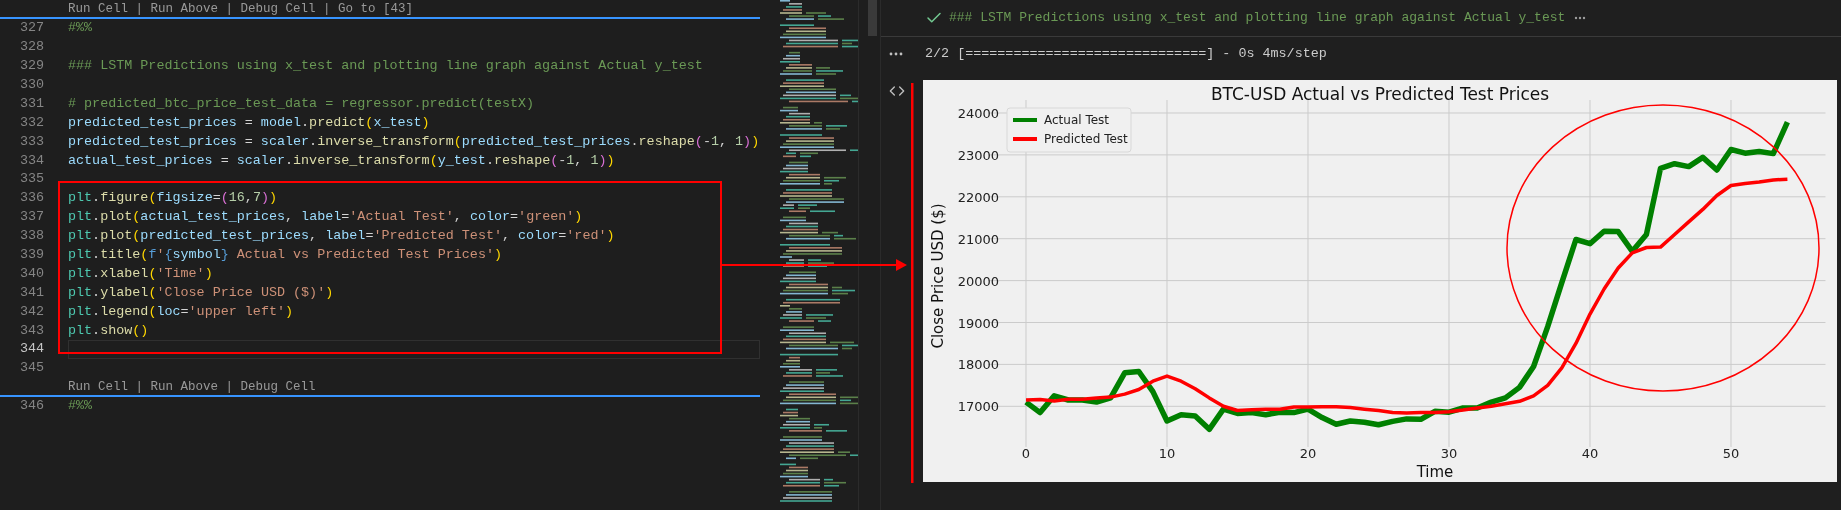 This screenshot has width=1841, height=510. What do you see at coordinates (978, 407) in the screenshot?
I see `y-tick-label: 17000` at bounding box center [978, 407].